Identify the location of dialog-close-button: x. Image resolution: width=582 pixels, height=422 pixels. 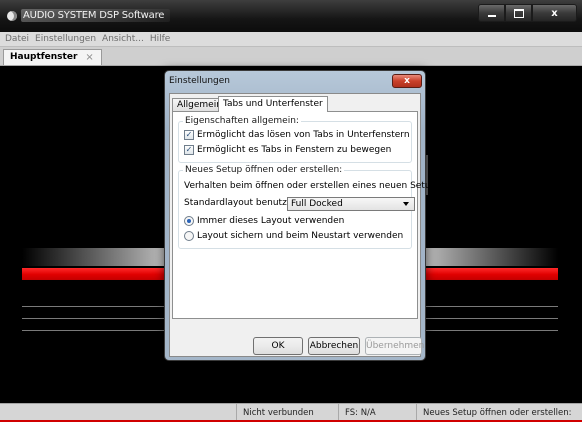
(407, 81).